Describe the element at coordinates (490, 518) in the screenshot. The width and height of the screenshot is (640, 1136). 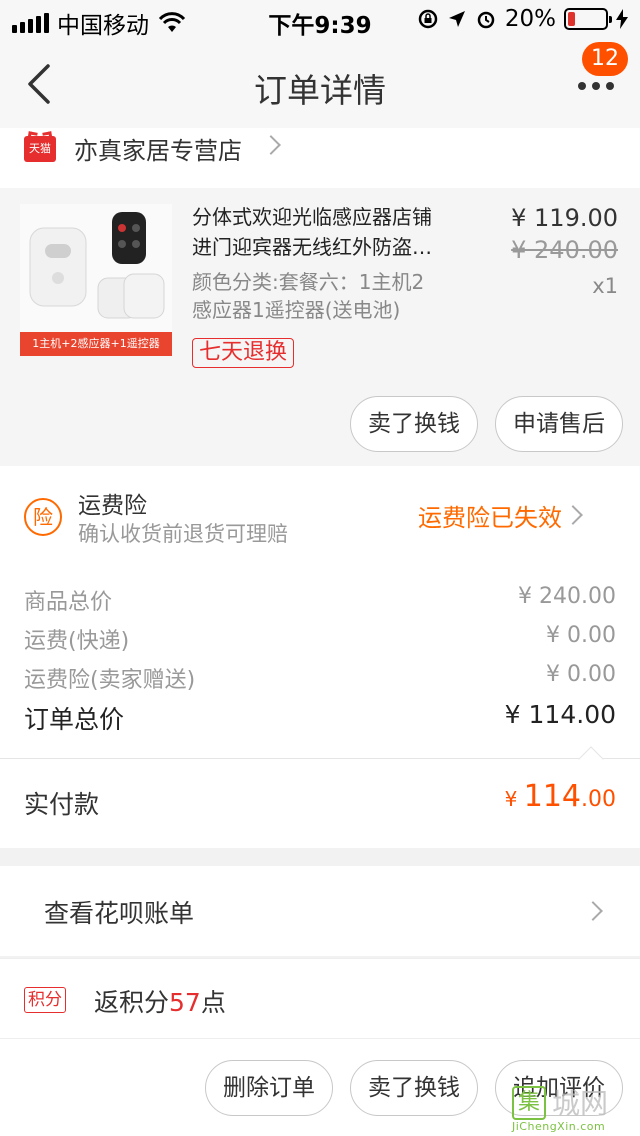
I see `insurance-status: 运费险已失效` at that location.